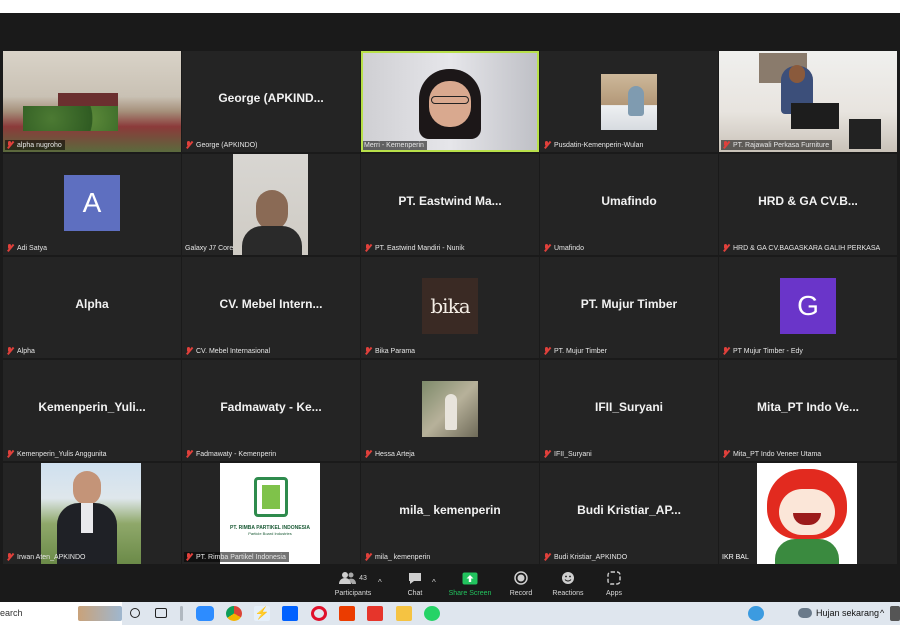  I want to click on participants-button: 43 Participants, so click(353, 583).